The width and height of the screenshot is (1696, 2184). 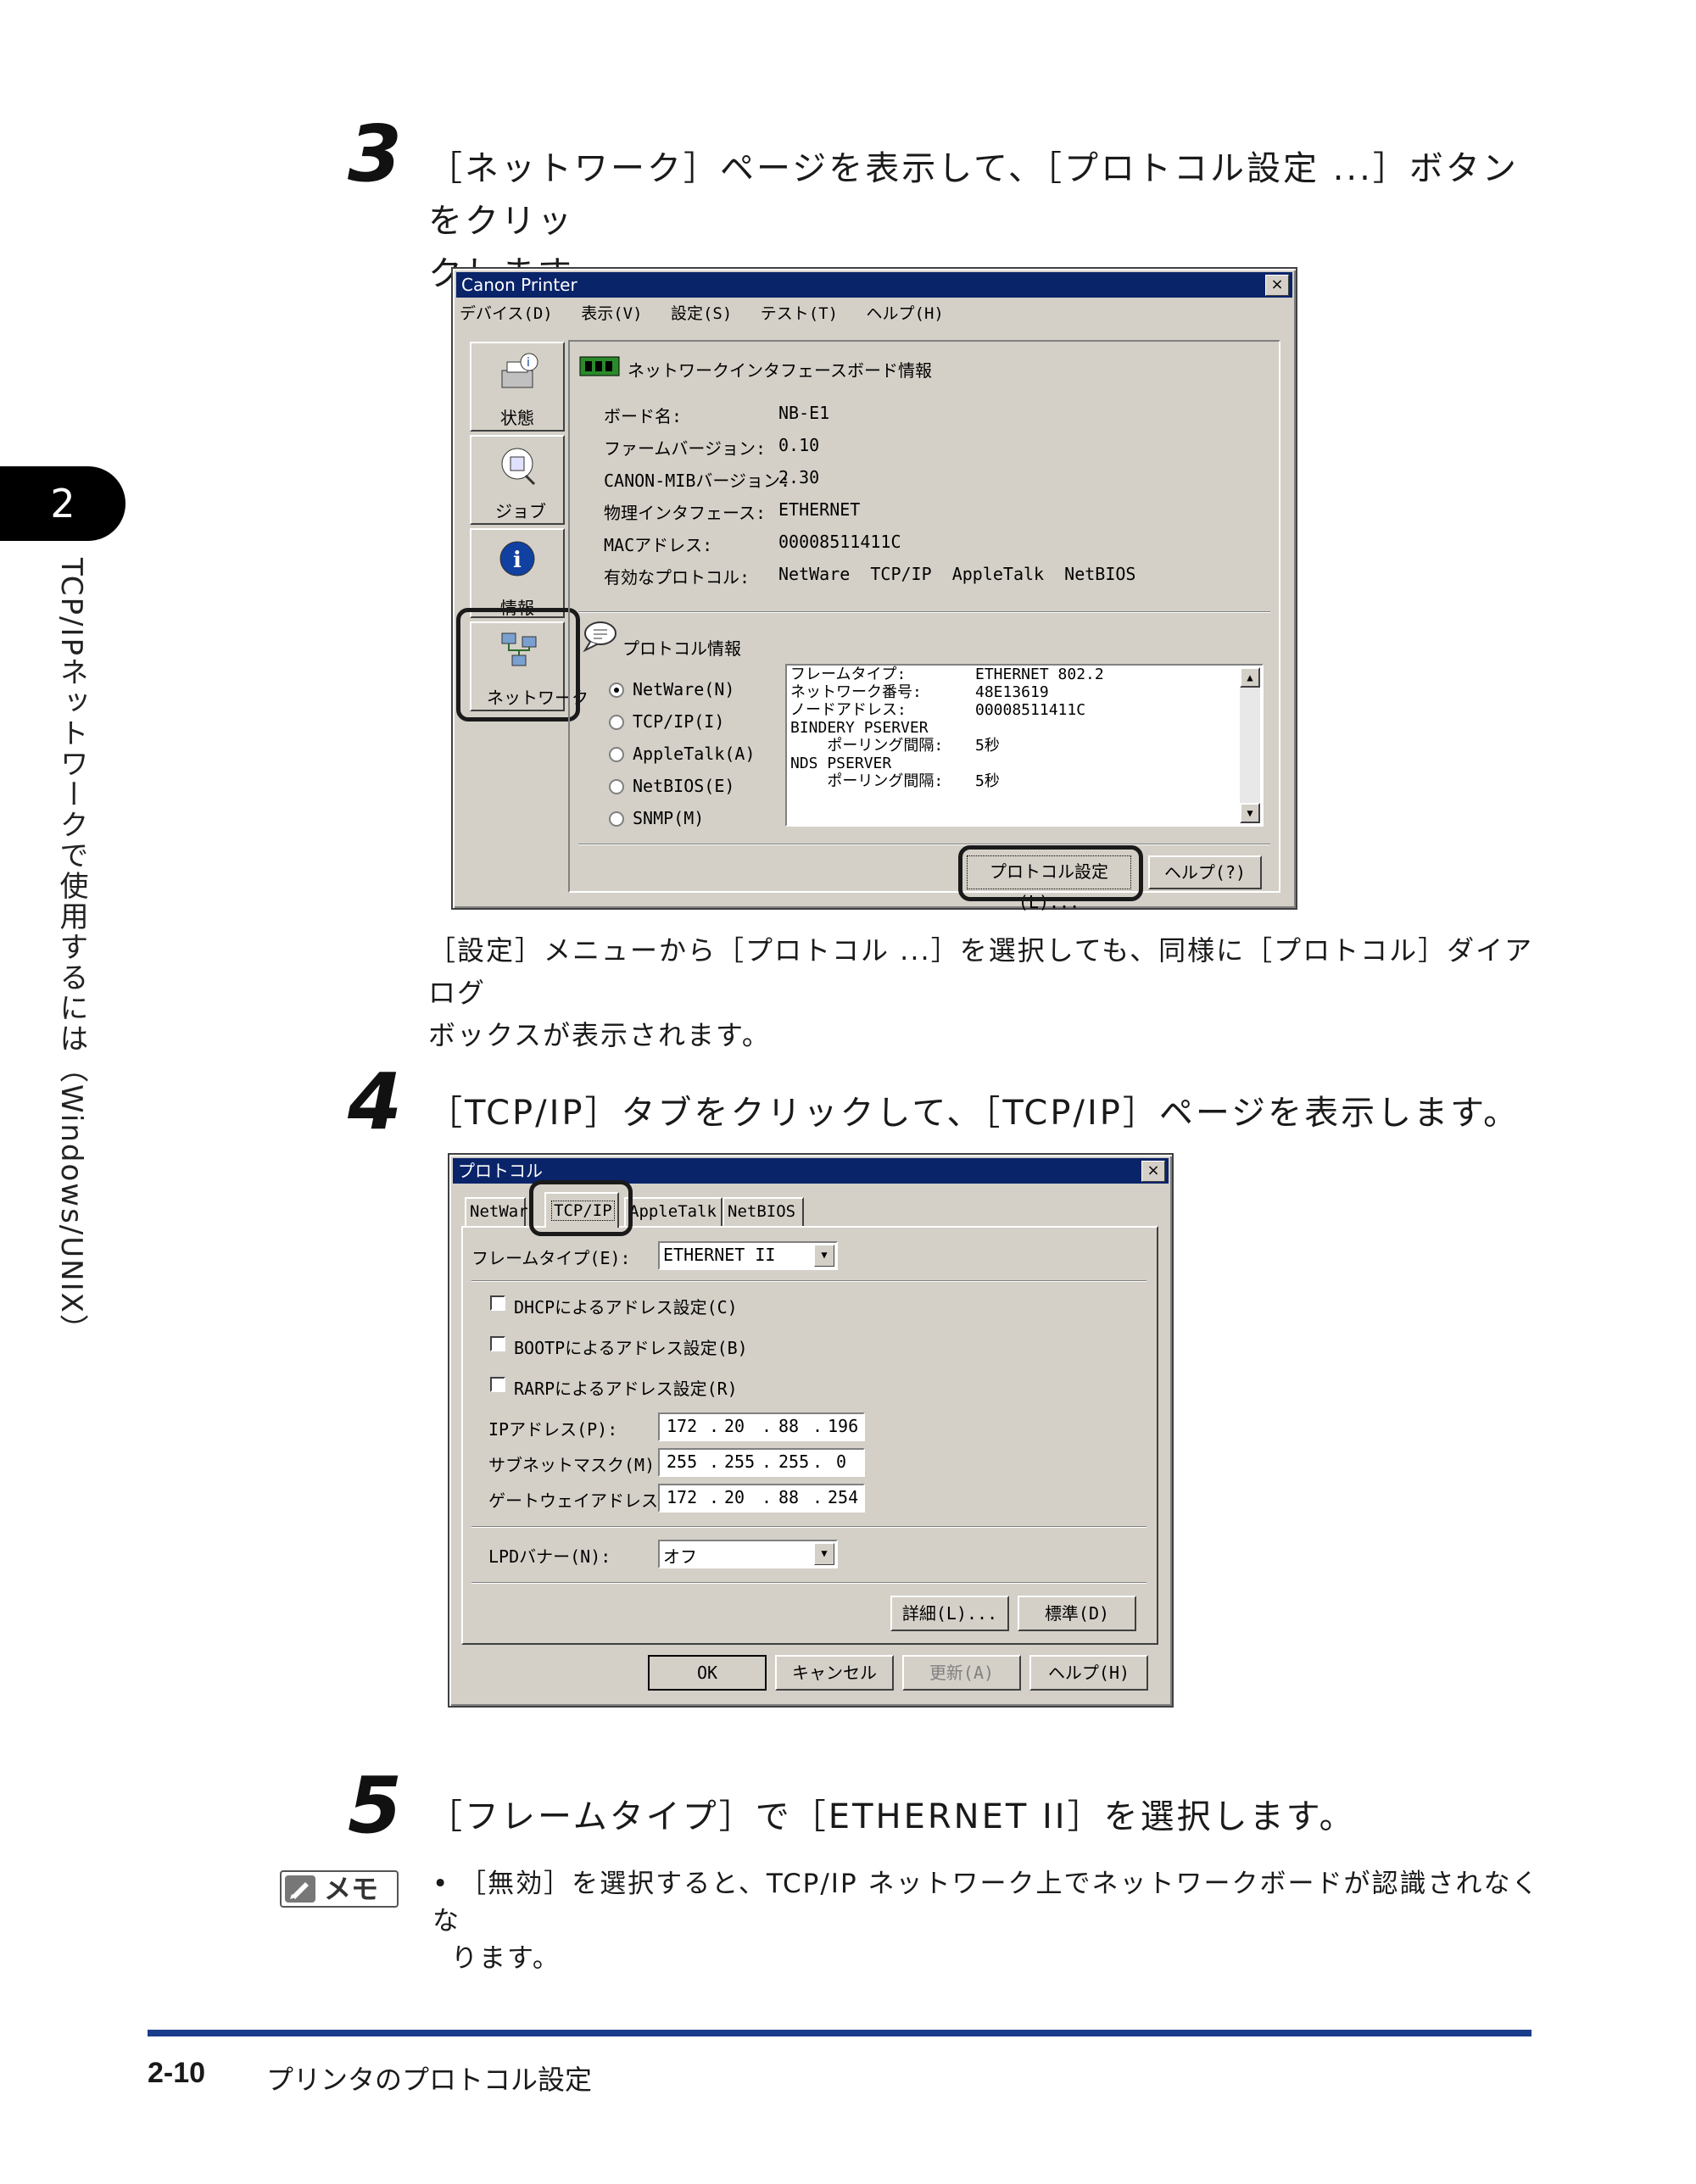 I want to click on subnet-octet-2: 255, so click(x=740, y=1461).